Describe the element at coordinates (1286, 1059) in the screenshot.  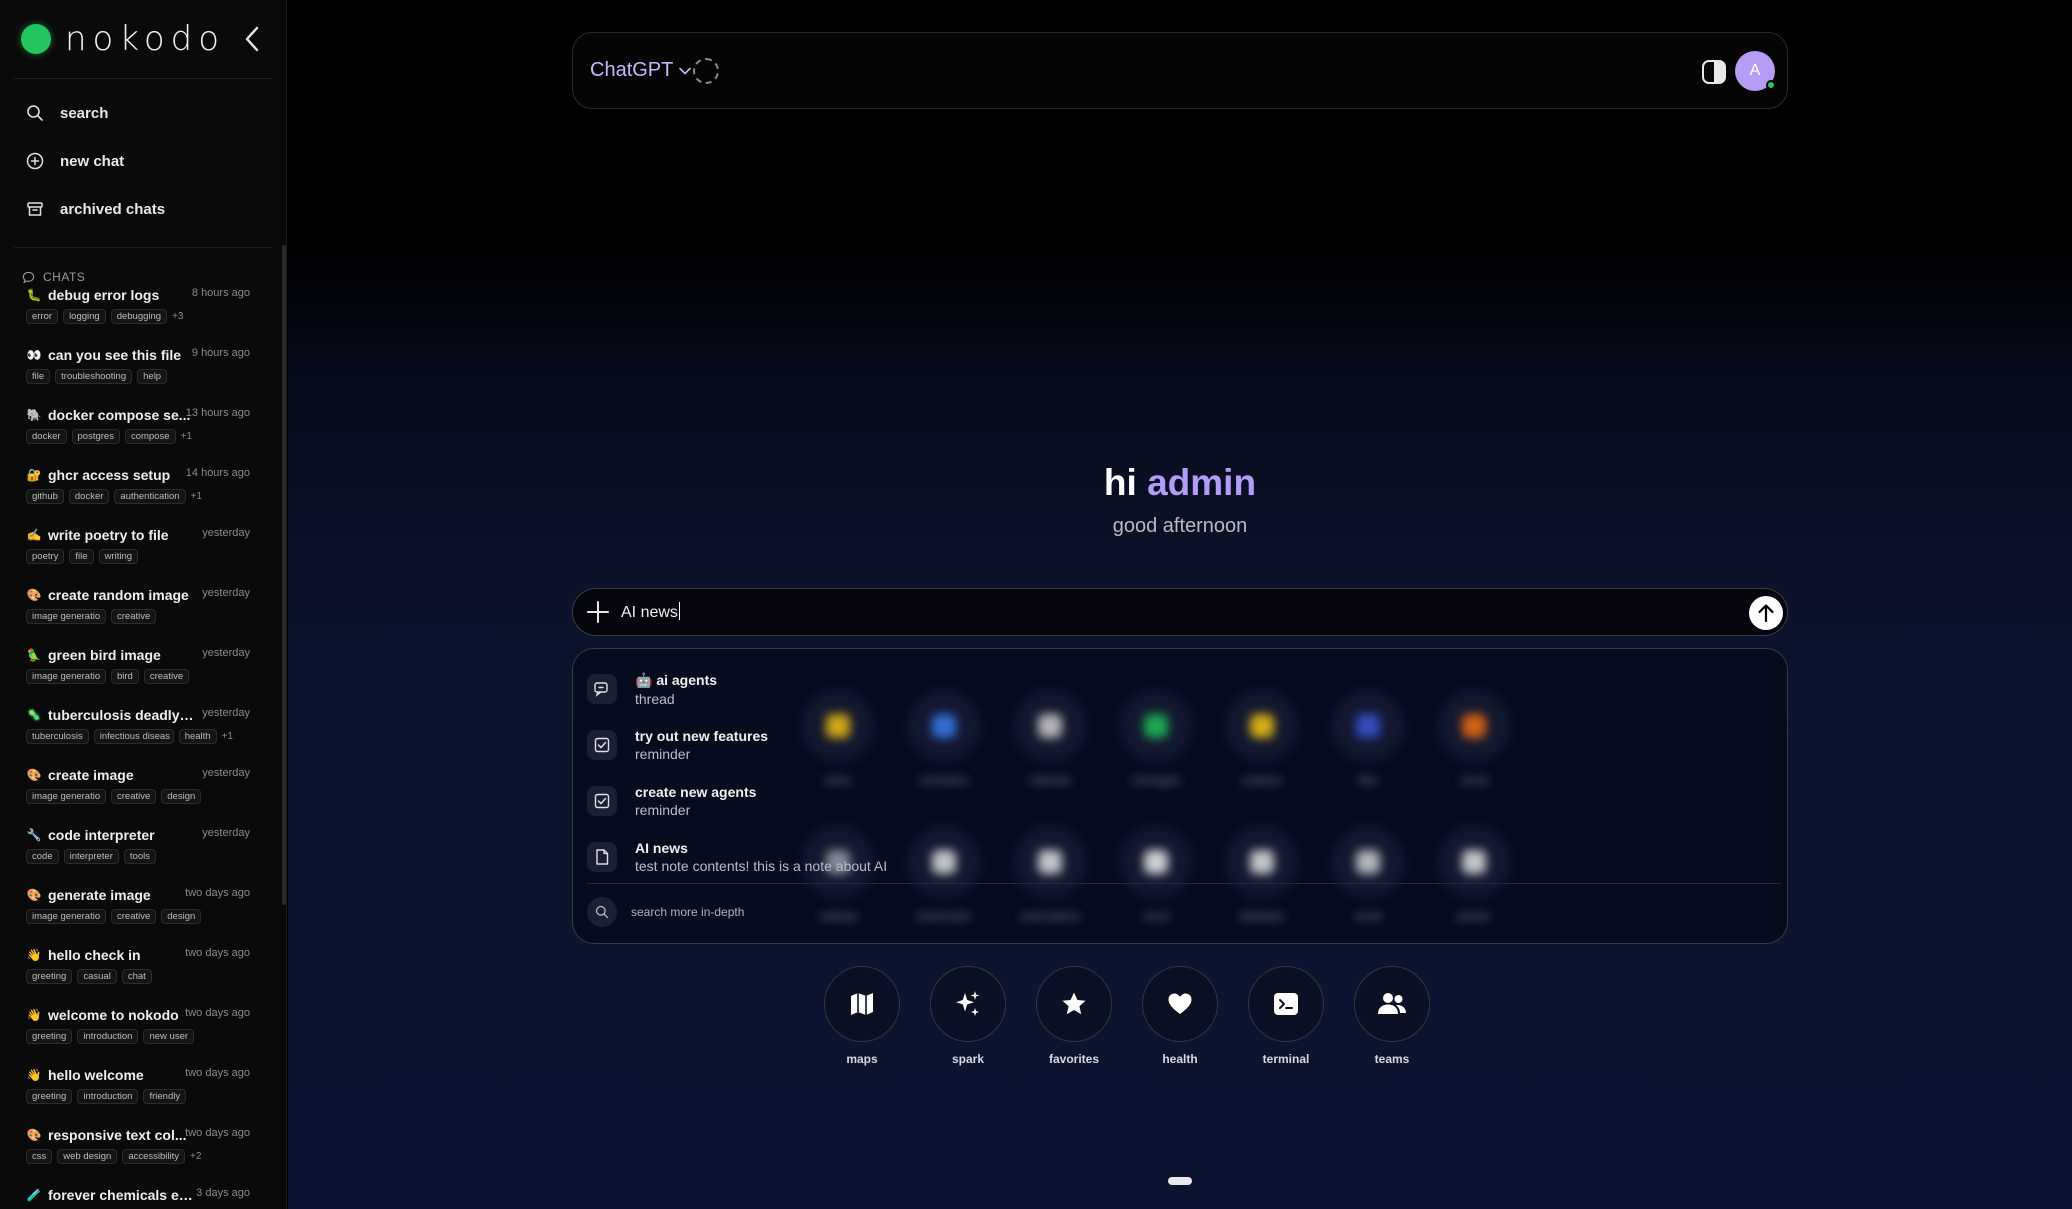
I see `quick-action-label: terminal` at that location.